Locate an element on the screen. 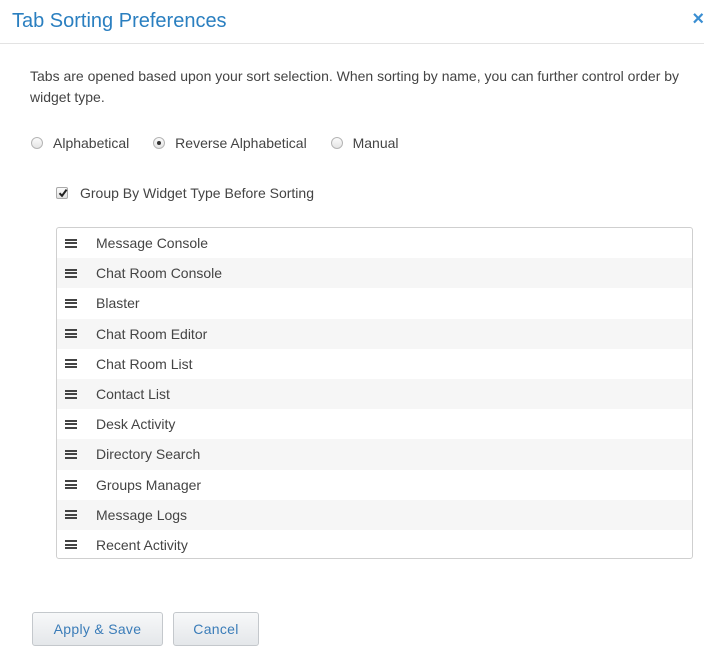 This screenshot has height=646, width=704. radio-label: Reverse Alphabetical is located at coordinates (241, 143).